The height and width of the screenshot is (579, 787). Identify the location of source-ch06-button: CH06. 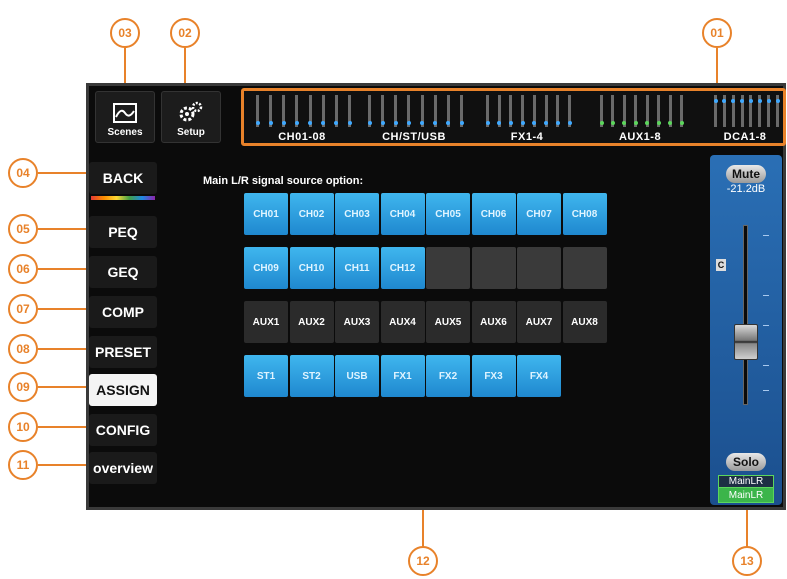
(493, 214).